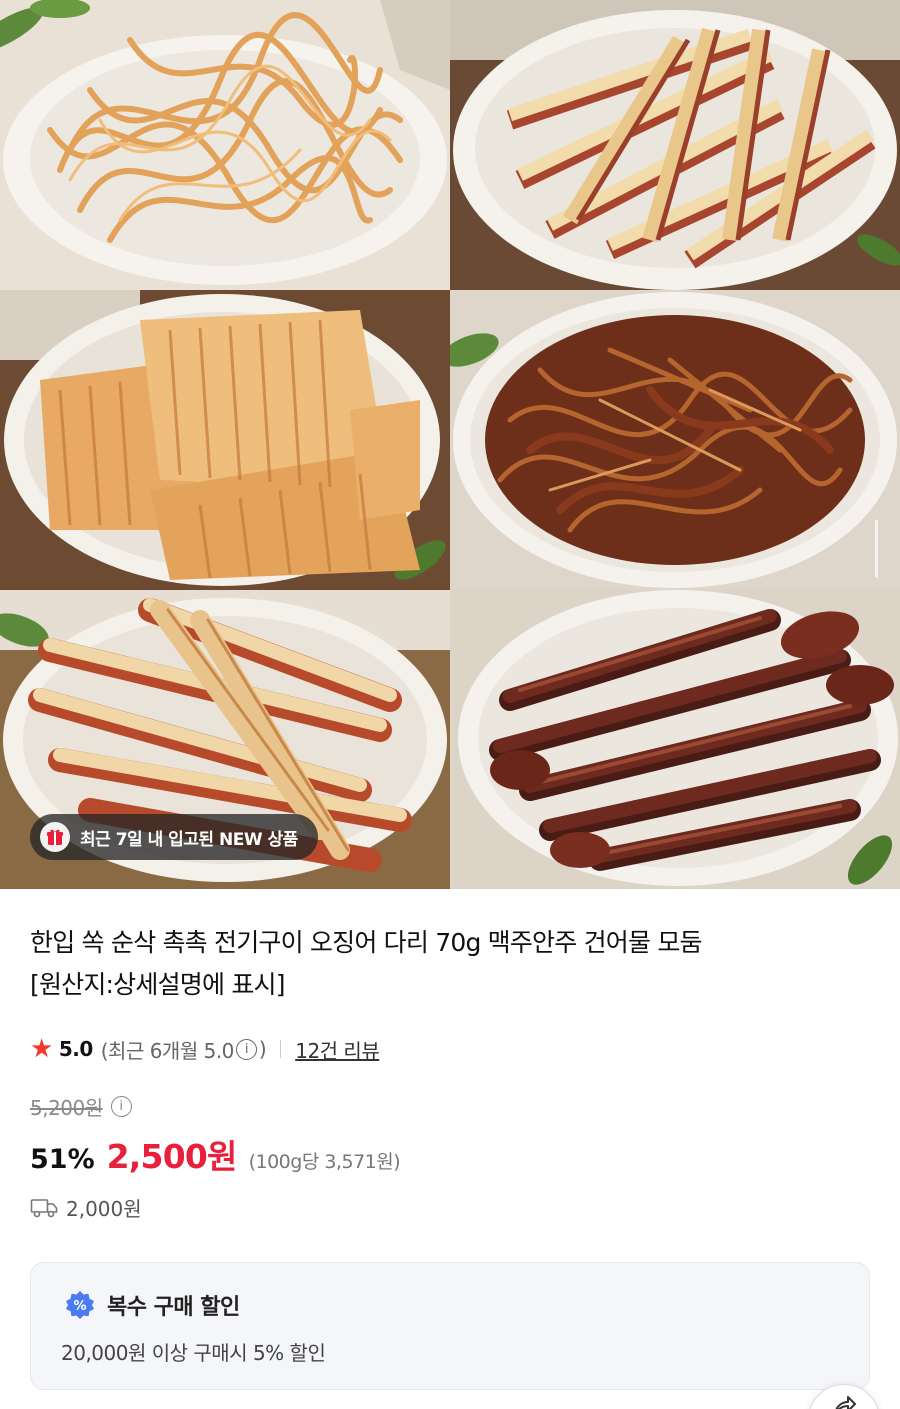 The width and height of the screenshot is (900, 1409). I want to click on multi-buy-header: % 복수 구매 할인, so click(152, 1305).